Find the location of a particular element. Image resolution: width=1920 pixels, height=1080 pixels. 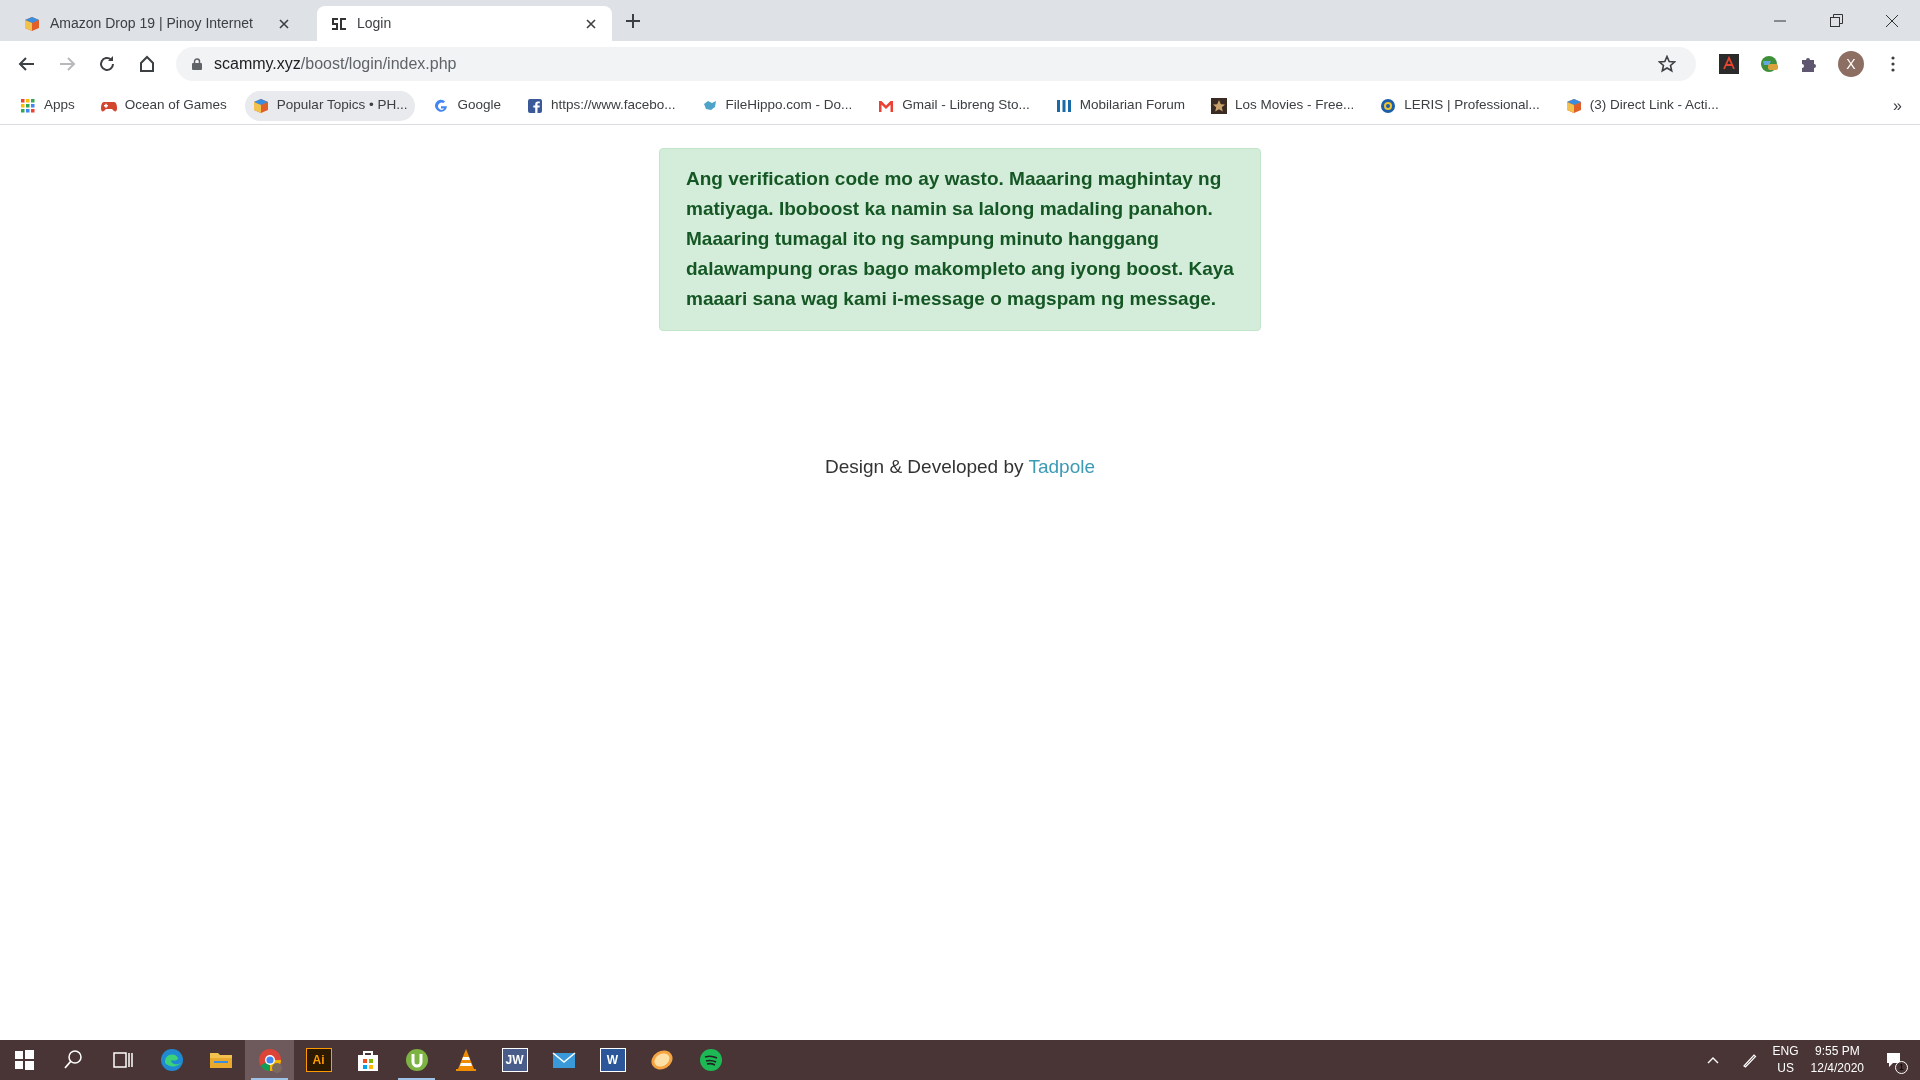

pdf-icon is located at coordinates (1729, 64).